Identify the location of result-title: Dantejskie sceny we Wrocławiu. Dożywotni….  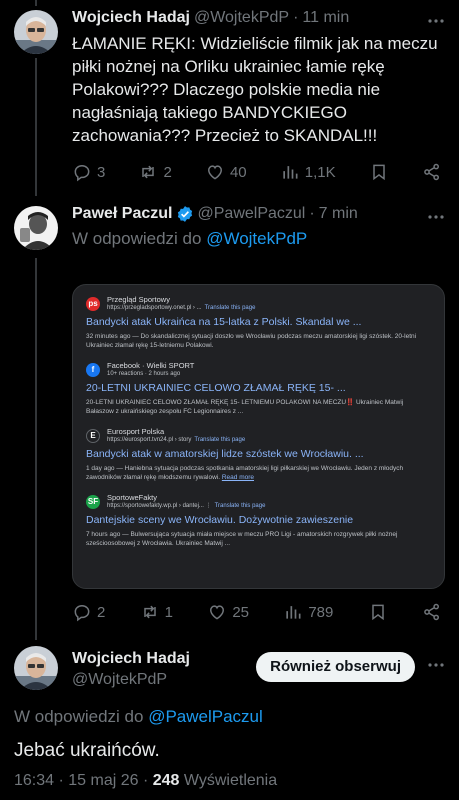
(220, 520).